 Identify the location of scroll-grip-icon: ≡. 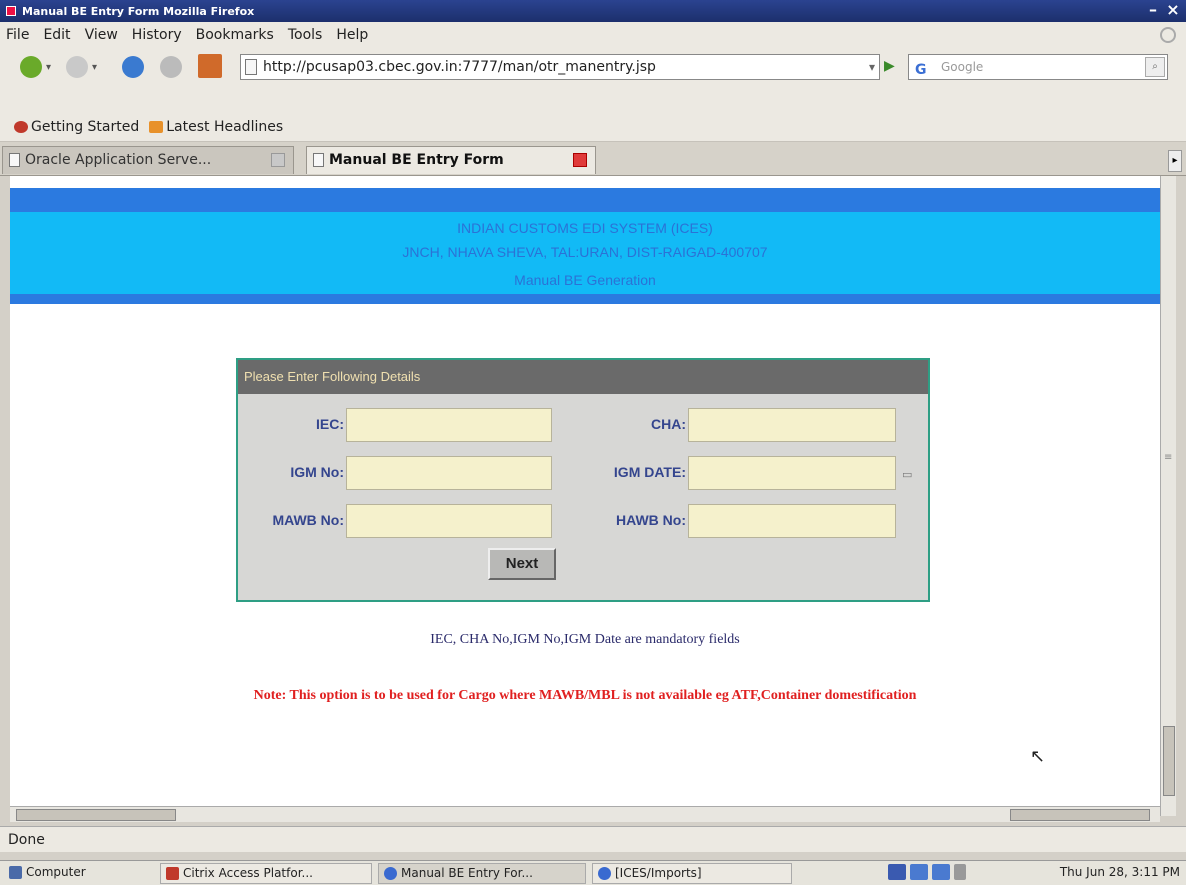
(1168, 457).